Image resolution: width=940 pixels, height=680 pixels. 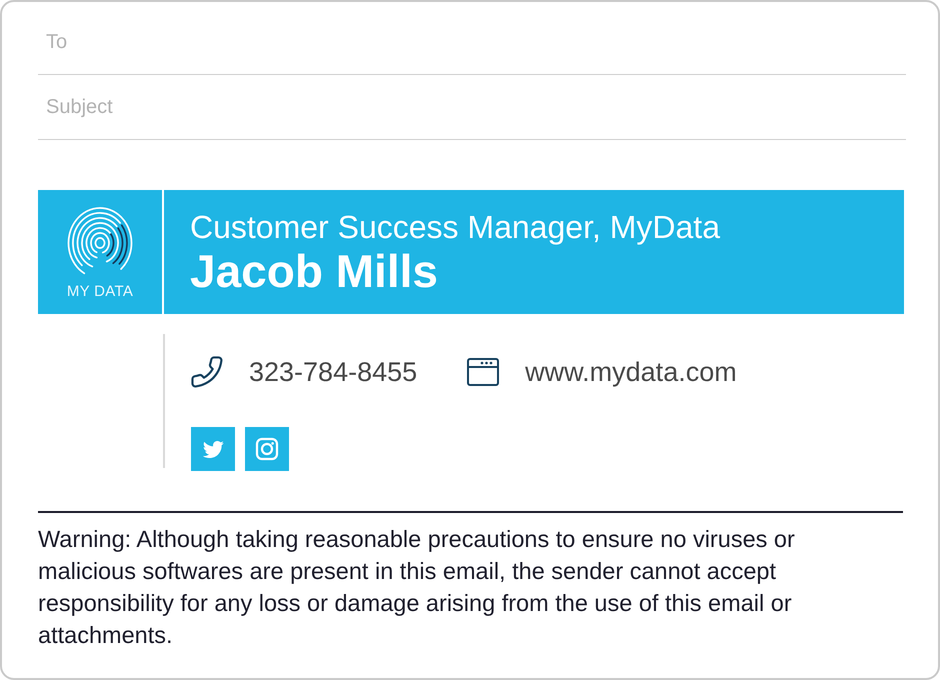 I want to click on browser-window-icon, so click(x=483, y=372).